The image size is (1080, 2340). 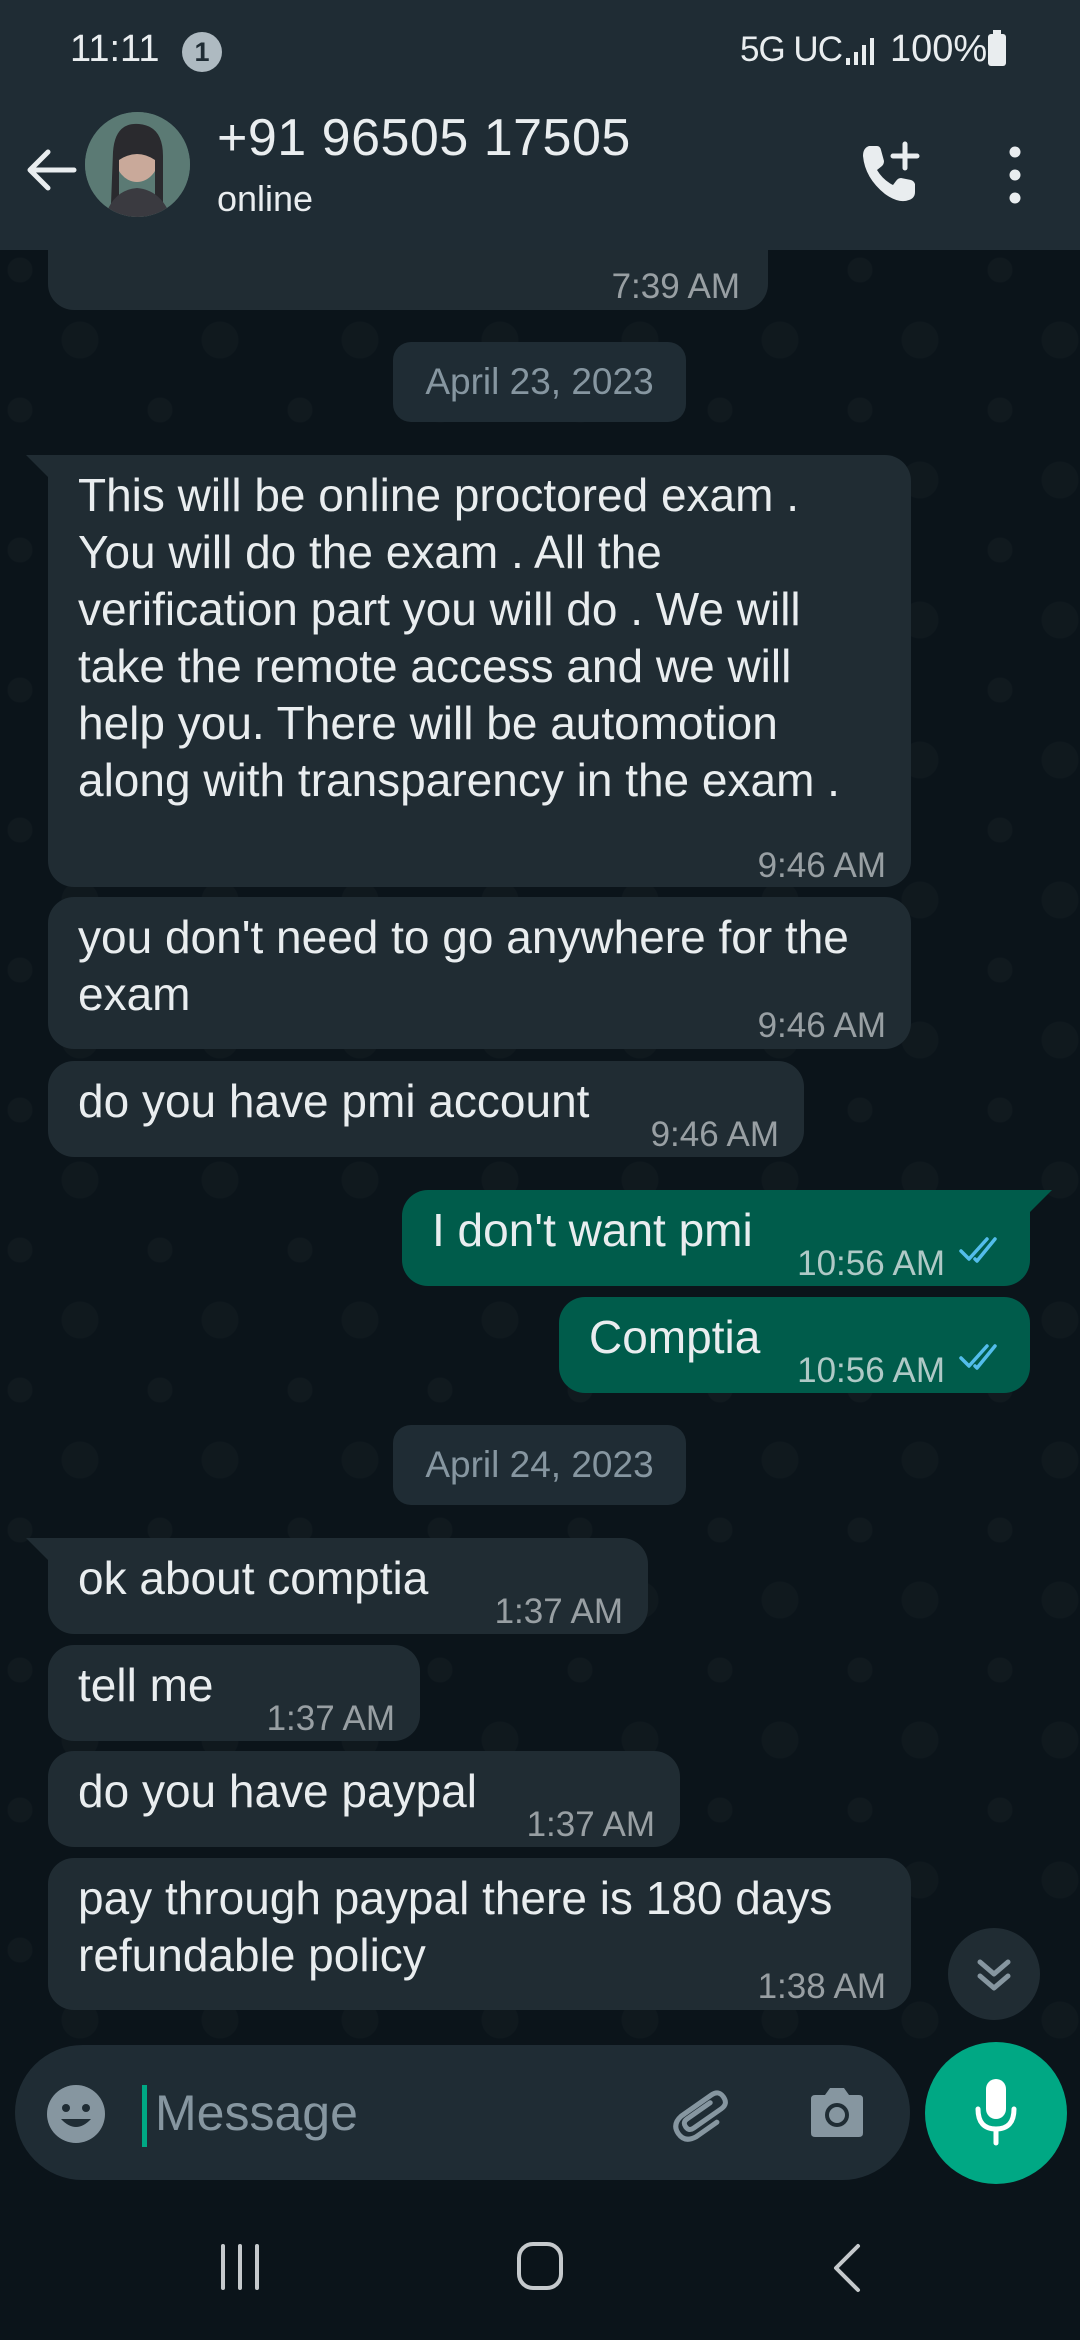 What do you see at coordinates (334, 1101) in the screenshot?
I see `message-text: do you have pmi account` at bounding box center [334, 1101].